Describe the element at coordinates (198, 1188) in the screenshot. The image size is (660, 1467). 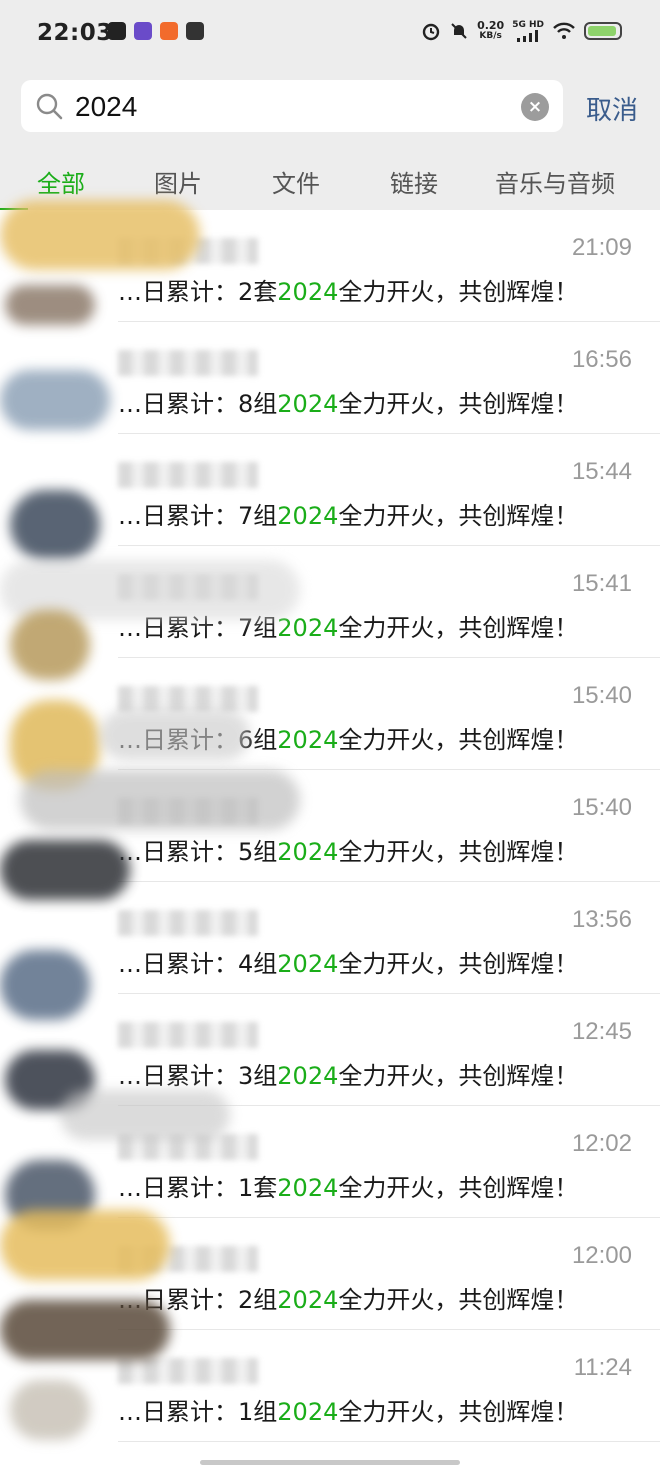
I see `snippet-prefix: …日累计：1套` at that location.